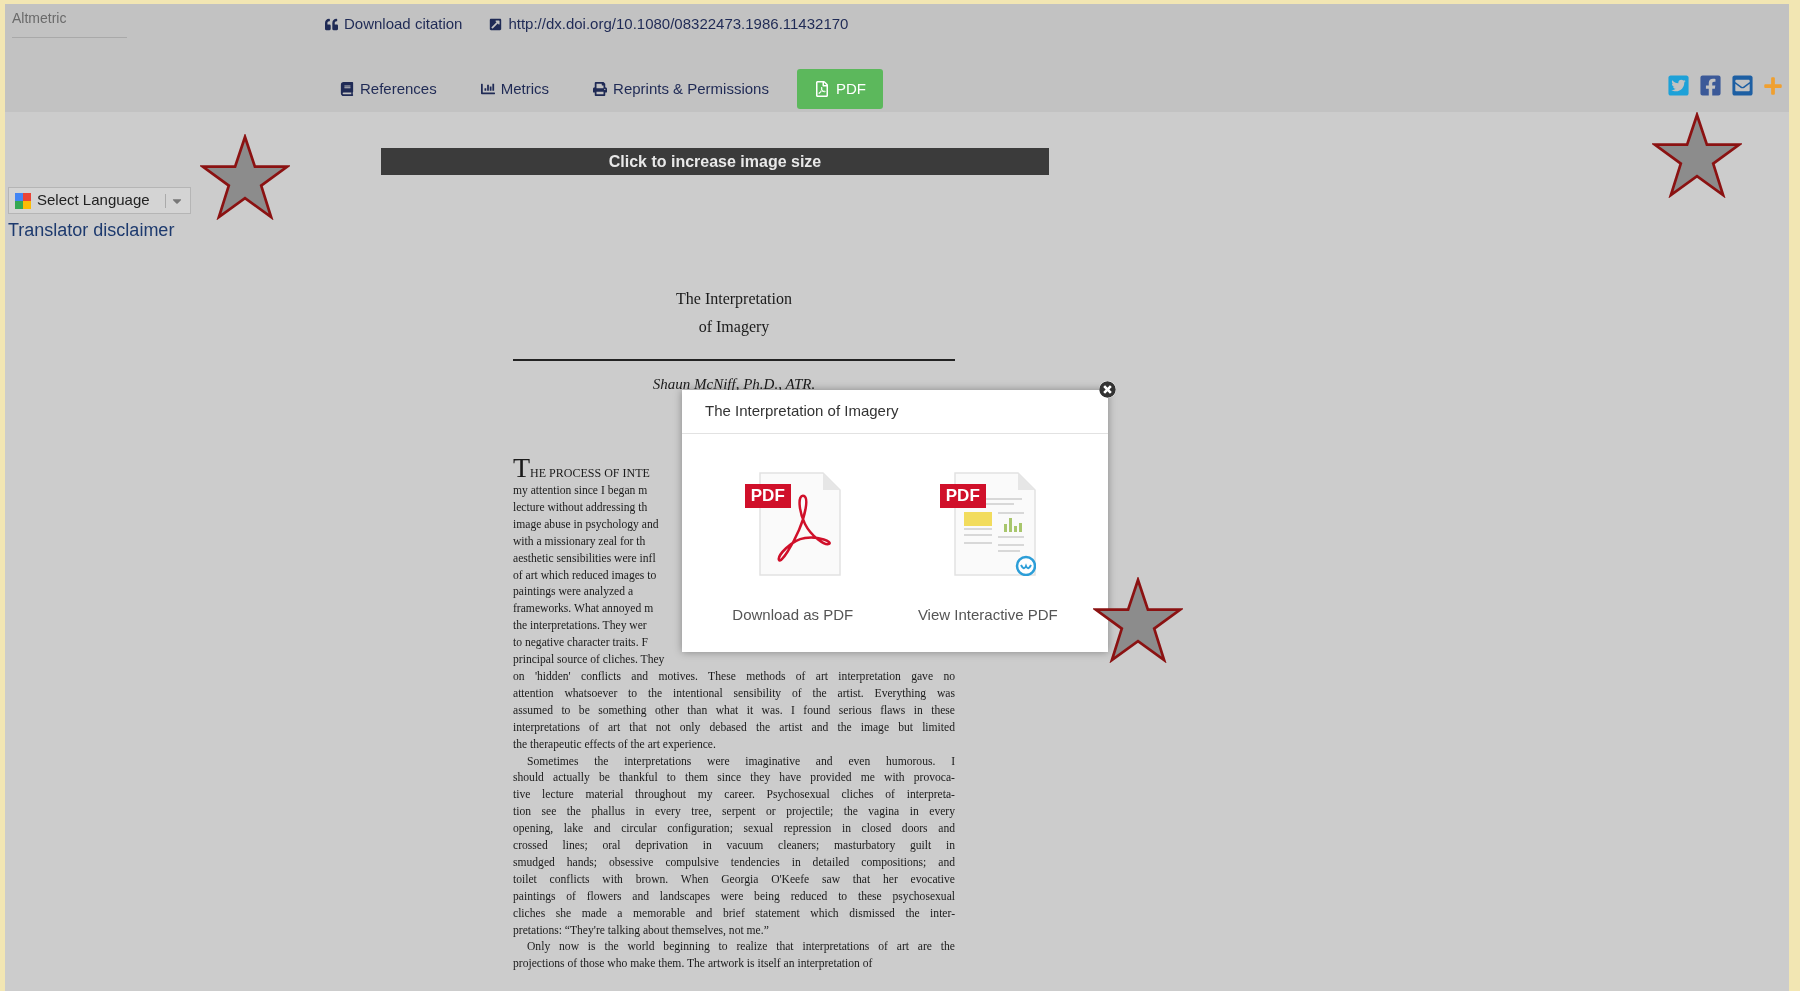 Image resolution: width=1800 pixels, height=991 pixels. I want to click on article-text-line: aesthetic sensibilities were infl, so click(584, 558).